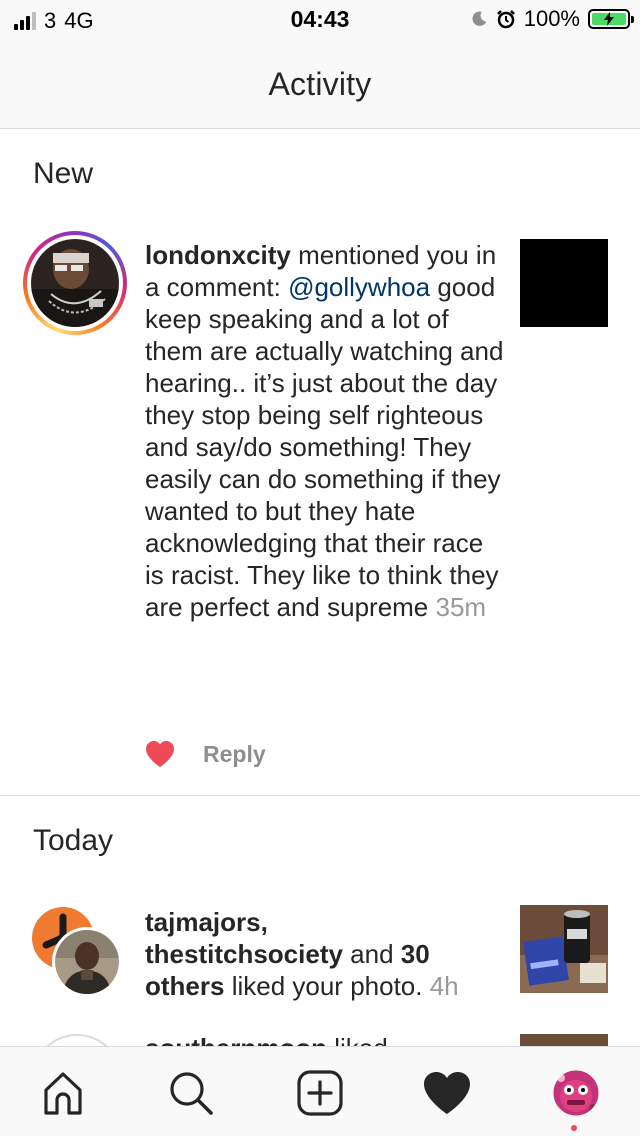 Image resolution: width=640 pixels, height=1136 pixels. What do you see at coordinates (244, 954) in the screenshot?
I see `liker-username-2: thestitchsociety` at bounding box center [244, 954].